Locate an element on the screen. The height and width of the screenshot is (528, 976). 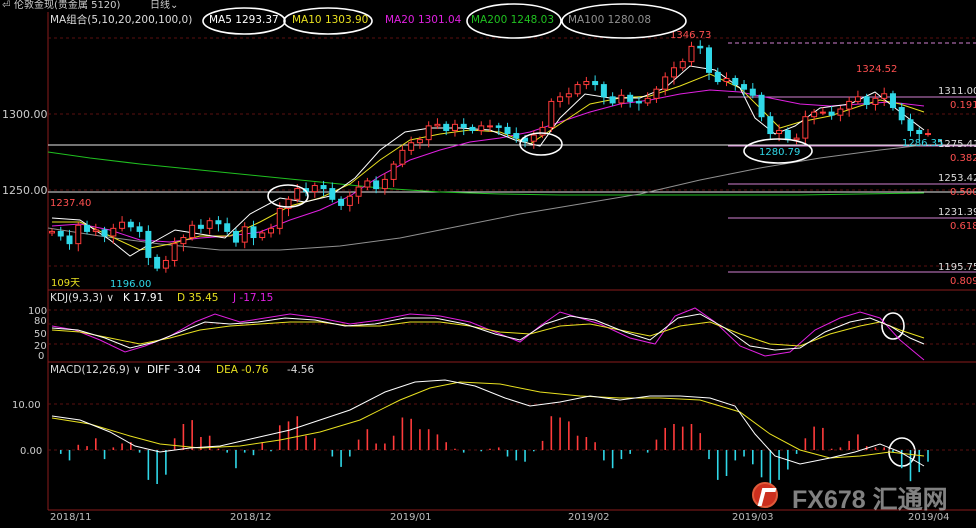
highlight-ellipse is located at coordinates (893, 326).